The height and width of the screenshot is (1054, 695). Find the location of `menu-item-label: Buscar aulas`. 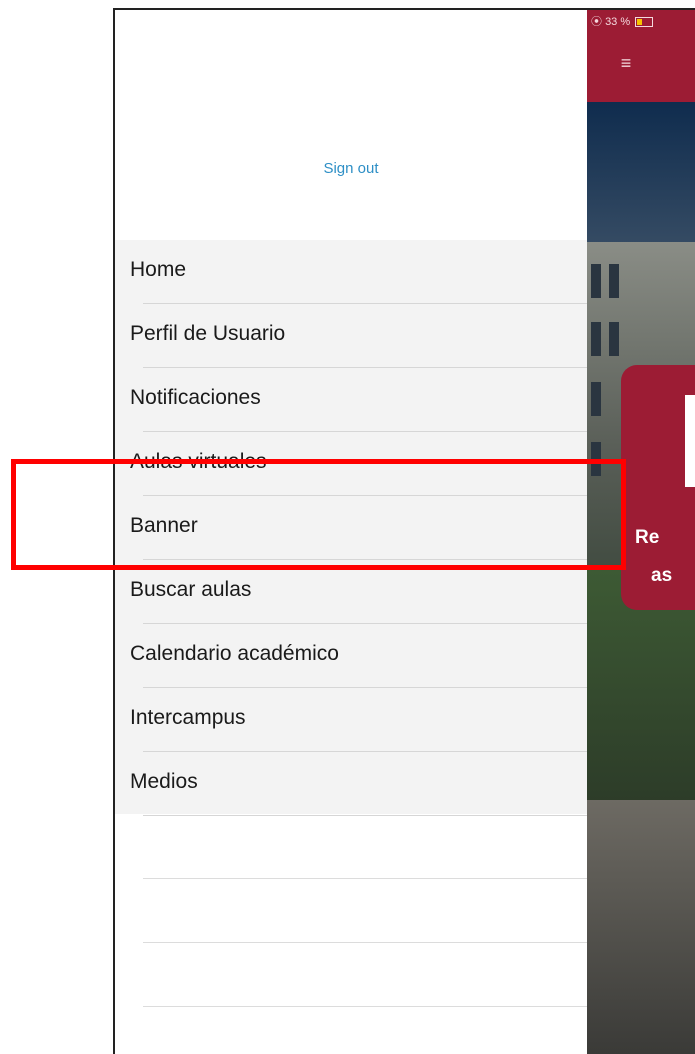

menu-item-label: Buscar aulas is located at coordinates (191, 589).